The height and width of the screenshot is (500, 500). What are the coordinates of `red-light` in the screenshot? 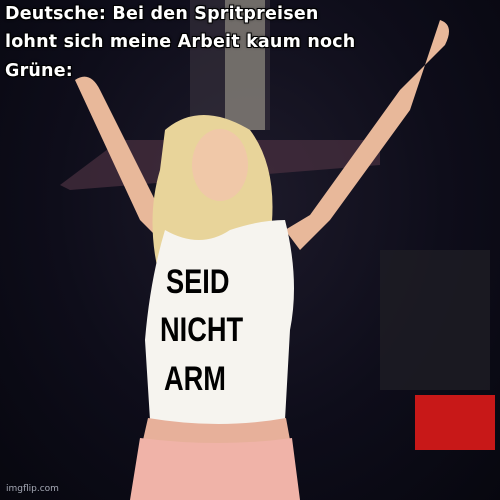 It's located at (455, 422).